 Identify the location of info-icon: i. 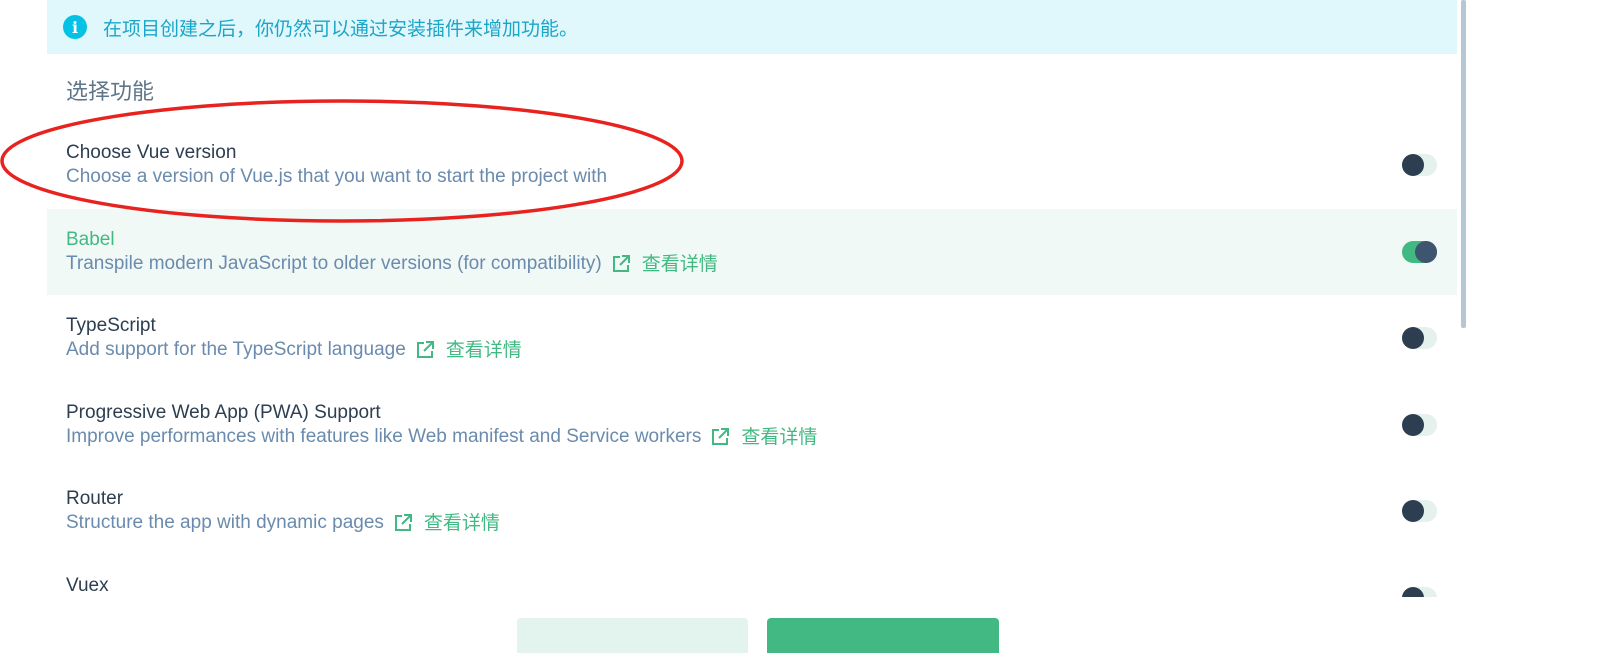
(75, 27).